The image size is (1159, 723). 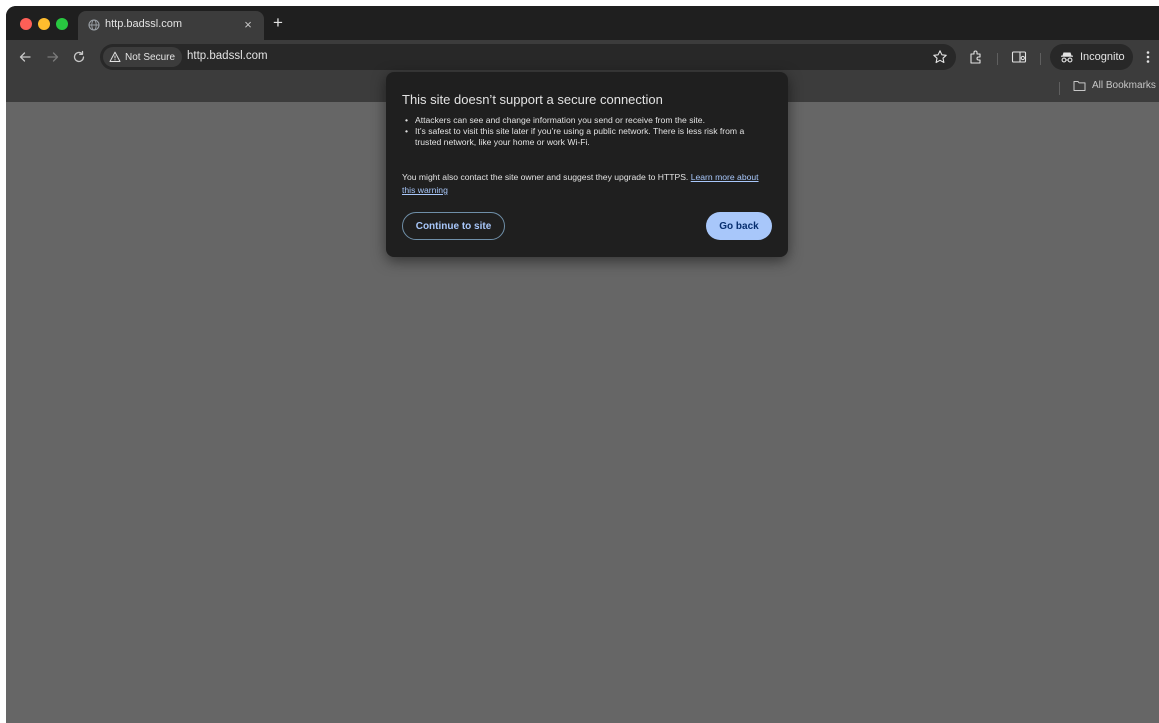 What do you see at coordinates (528, 57) in the screenshot?
I see `address-bar: Not Secure http.badssl.com` at bounding box center [528, 57].